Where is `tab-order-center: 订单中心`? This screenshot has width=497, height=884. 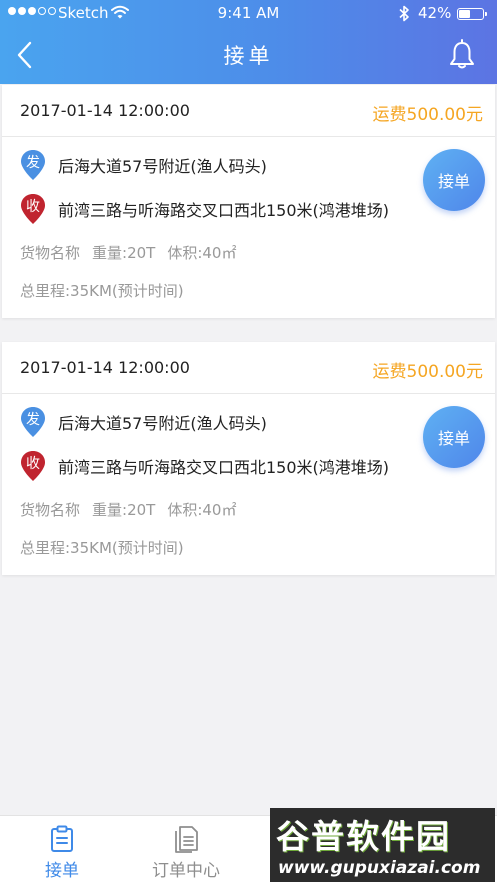
tab-order-center: 订单中心 is located at coordinates (186, 850).